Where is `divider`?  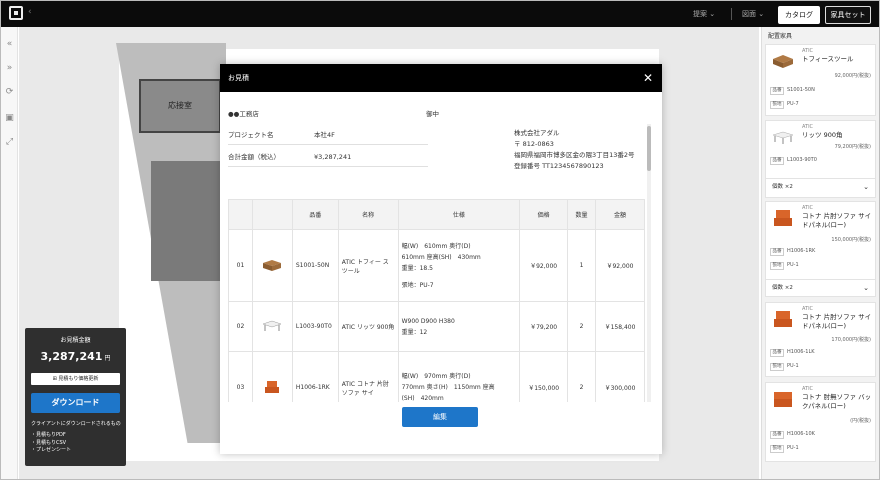 divider is located at coordinates (731, 14).